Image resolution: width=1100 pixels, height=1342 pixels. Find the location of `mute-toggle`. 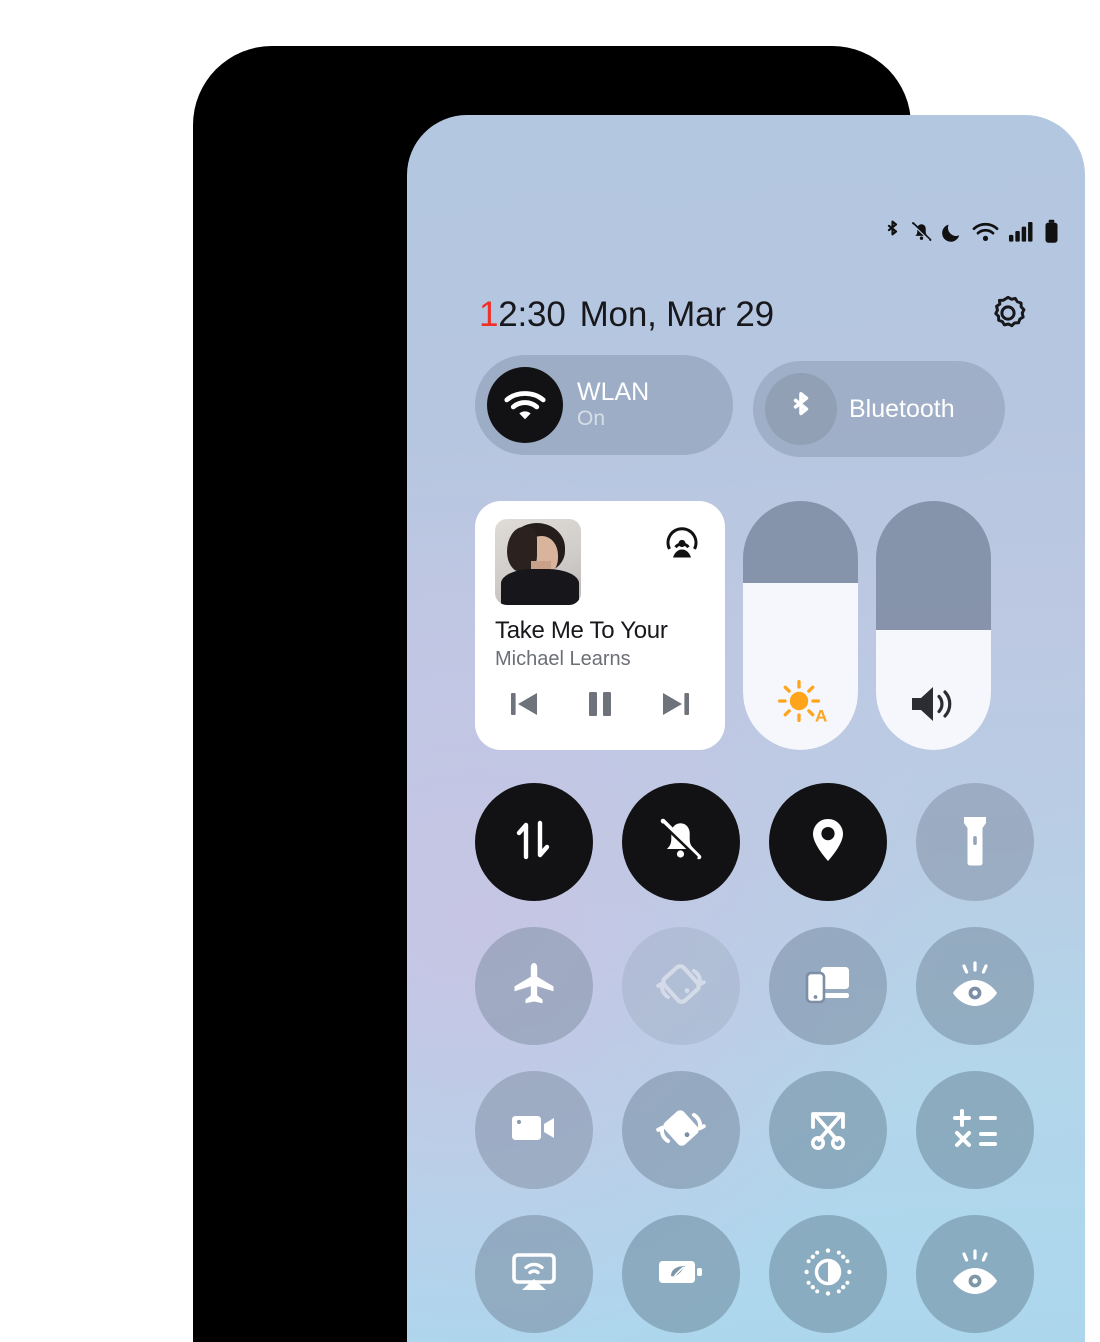

mute-toggle is located at coordinates (681, 842).